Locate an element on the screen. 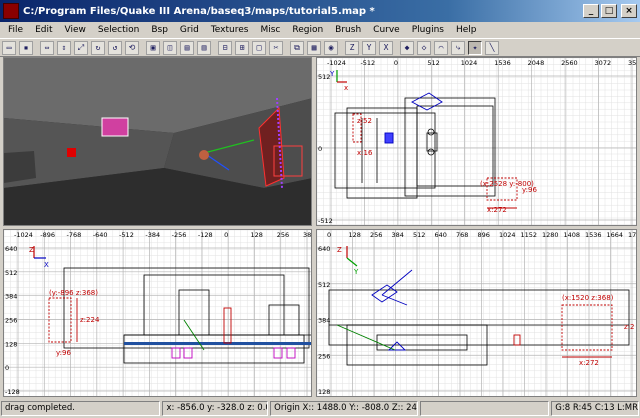 Image resolution: width=640 pixels, height=418 pixels. rotate-x-icon: ↻ is located at coordinates (98, 47).